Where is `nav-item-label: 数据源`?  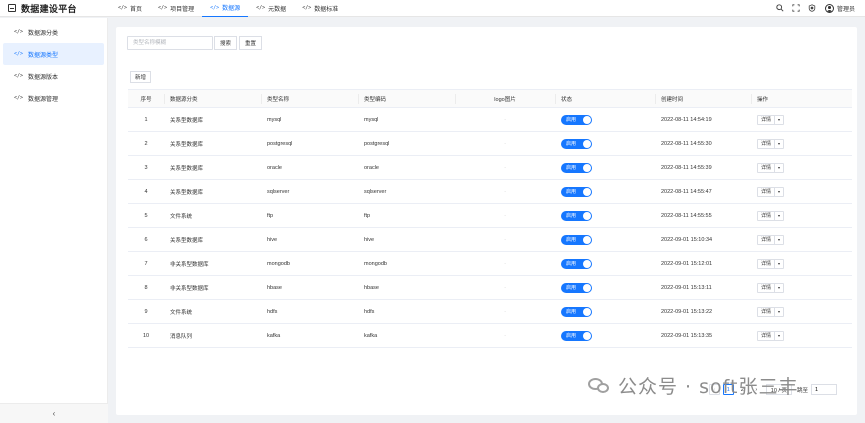
nav-item-label: 数据源 is located at coordinates (231, 9).